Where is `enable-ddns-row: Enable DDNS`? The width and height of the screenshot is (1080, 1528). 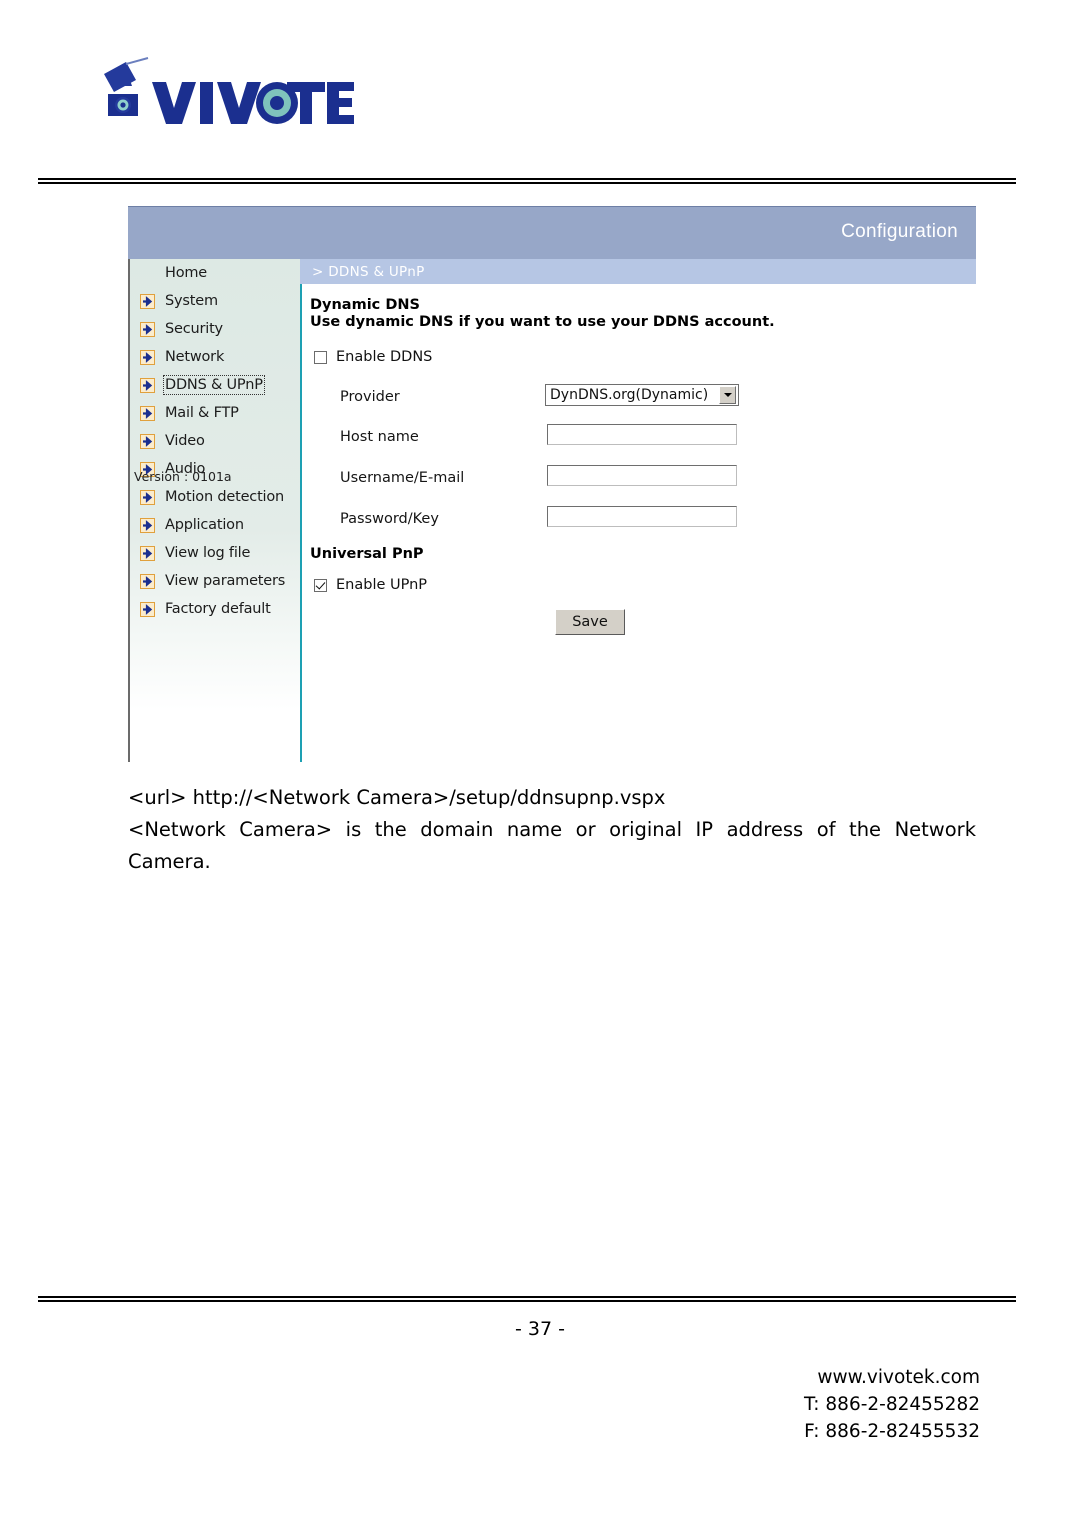
enable-ddns-row: Enable DDNS is located at coordinates (373, 357).